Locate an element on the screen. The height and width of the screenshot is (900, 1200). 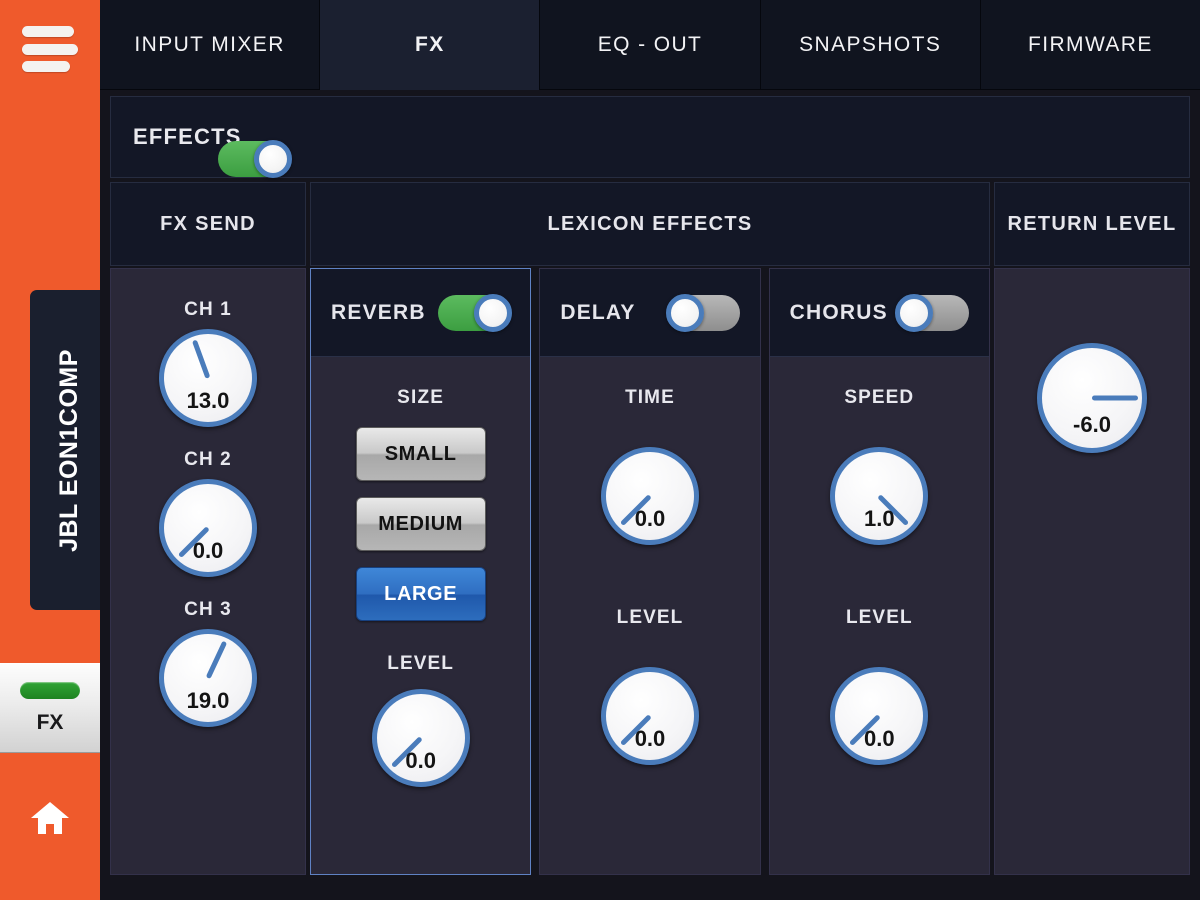
header-return-level: RETURN LEVEL is located at coordinates (1092, 224).